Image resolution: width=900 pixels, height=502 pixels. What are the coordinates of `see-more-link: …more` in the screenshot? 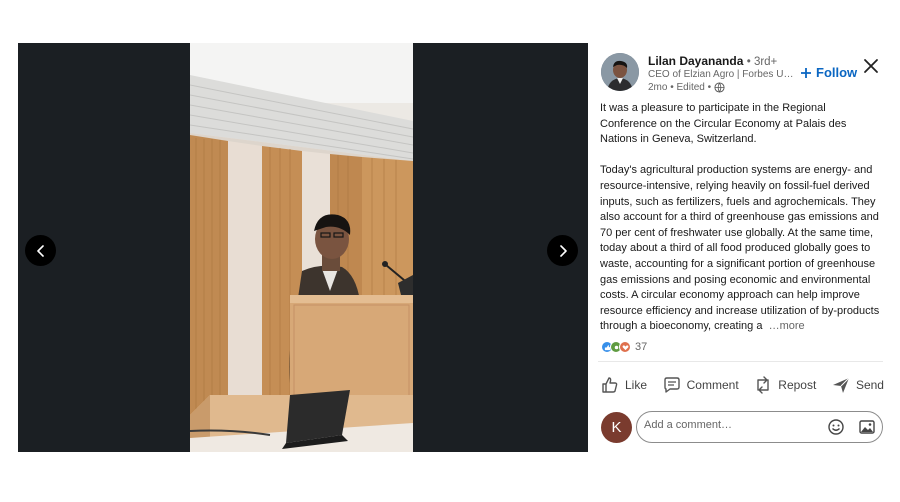 It's located at (787, 326).